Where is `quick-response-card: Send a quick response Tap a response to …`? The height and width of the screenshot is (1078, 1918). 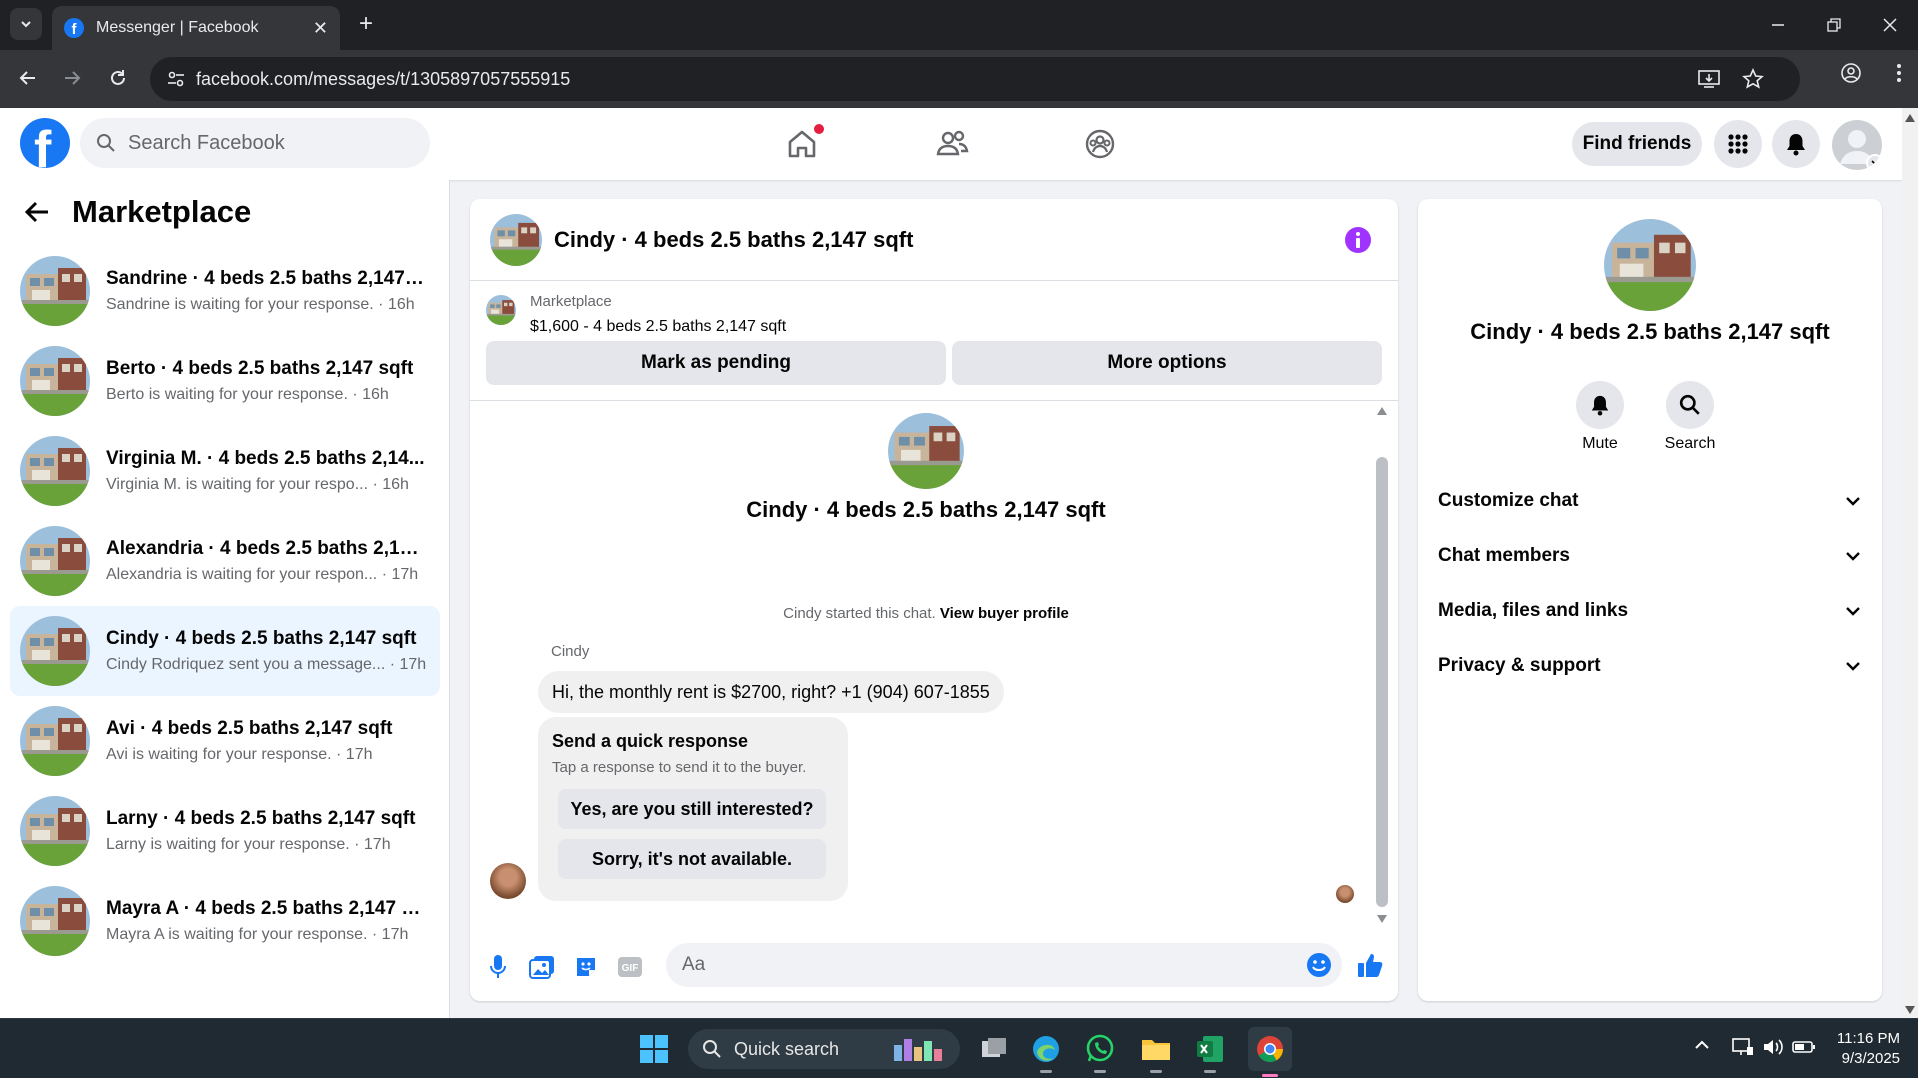
quick-response-card: Send a quick response Tap a response to … is located at coordinates (693, 809).